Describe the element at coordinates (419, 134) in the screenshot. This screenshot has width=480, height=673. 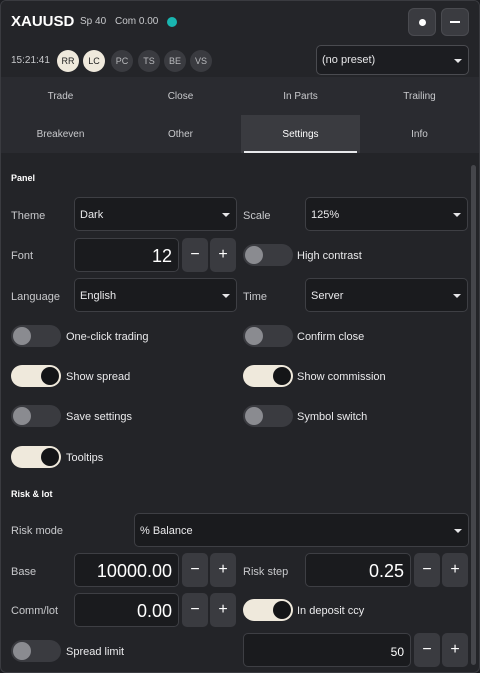
I see `tab-info: Info` at that location.